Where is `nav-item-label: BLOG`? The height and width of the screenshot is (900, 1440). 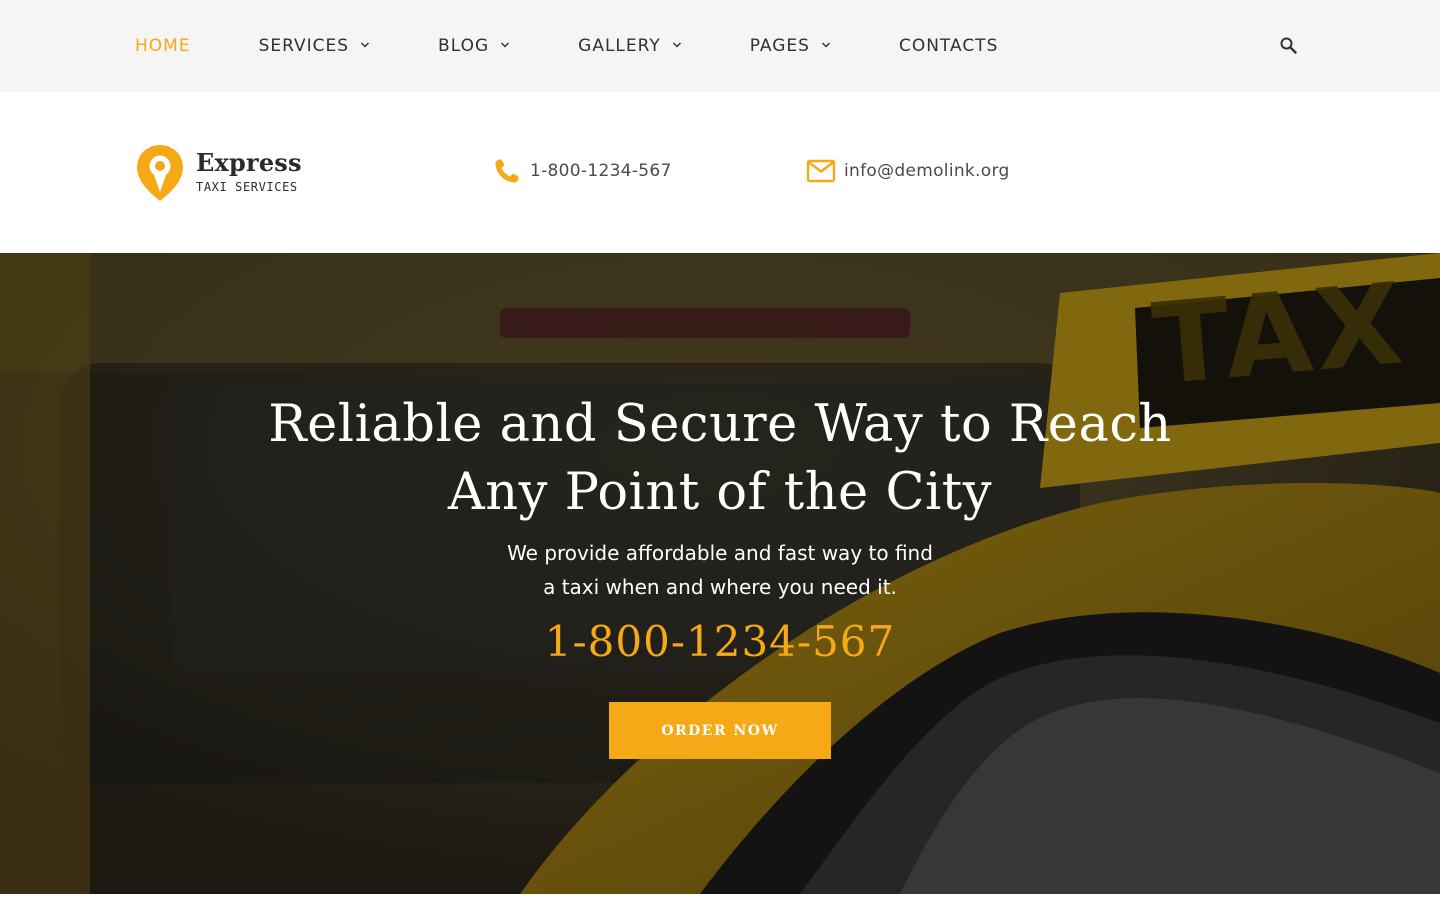 nav-item-label: BLOG is located at coordinates (464, 46).